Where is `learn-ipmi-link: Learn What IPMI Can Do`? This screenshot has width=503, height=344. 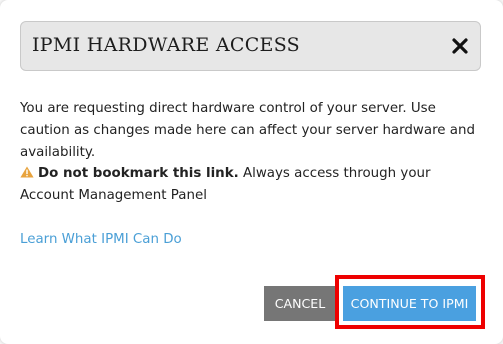
learn-ipmi-link: Learn What IPMI Can Do is located at coordinates (101, 240).